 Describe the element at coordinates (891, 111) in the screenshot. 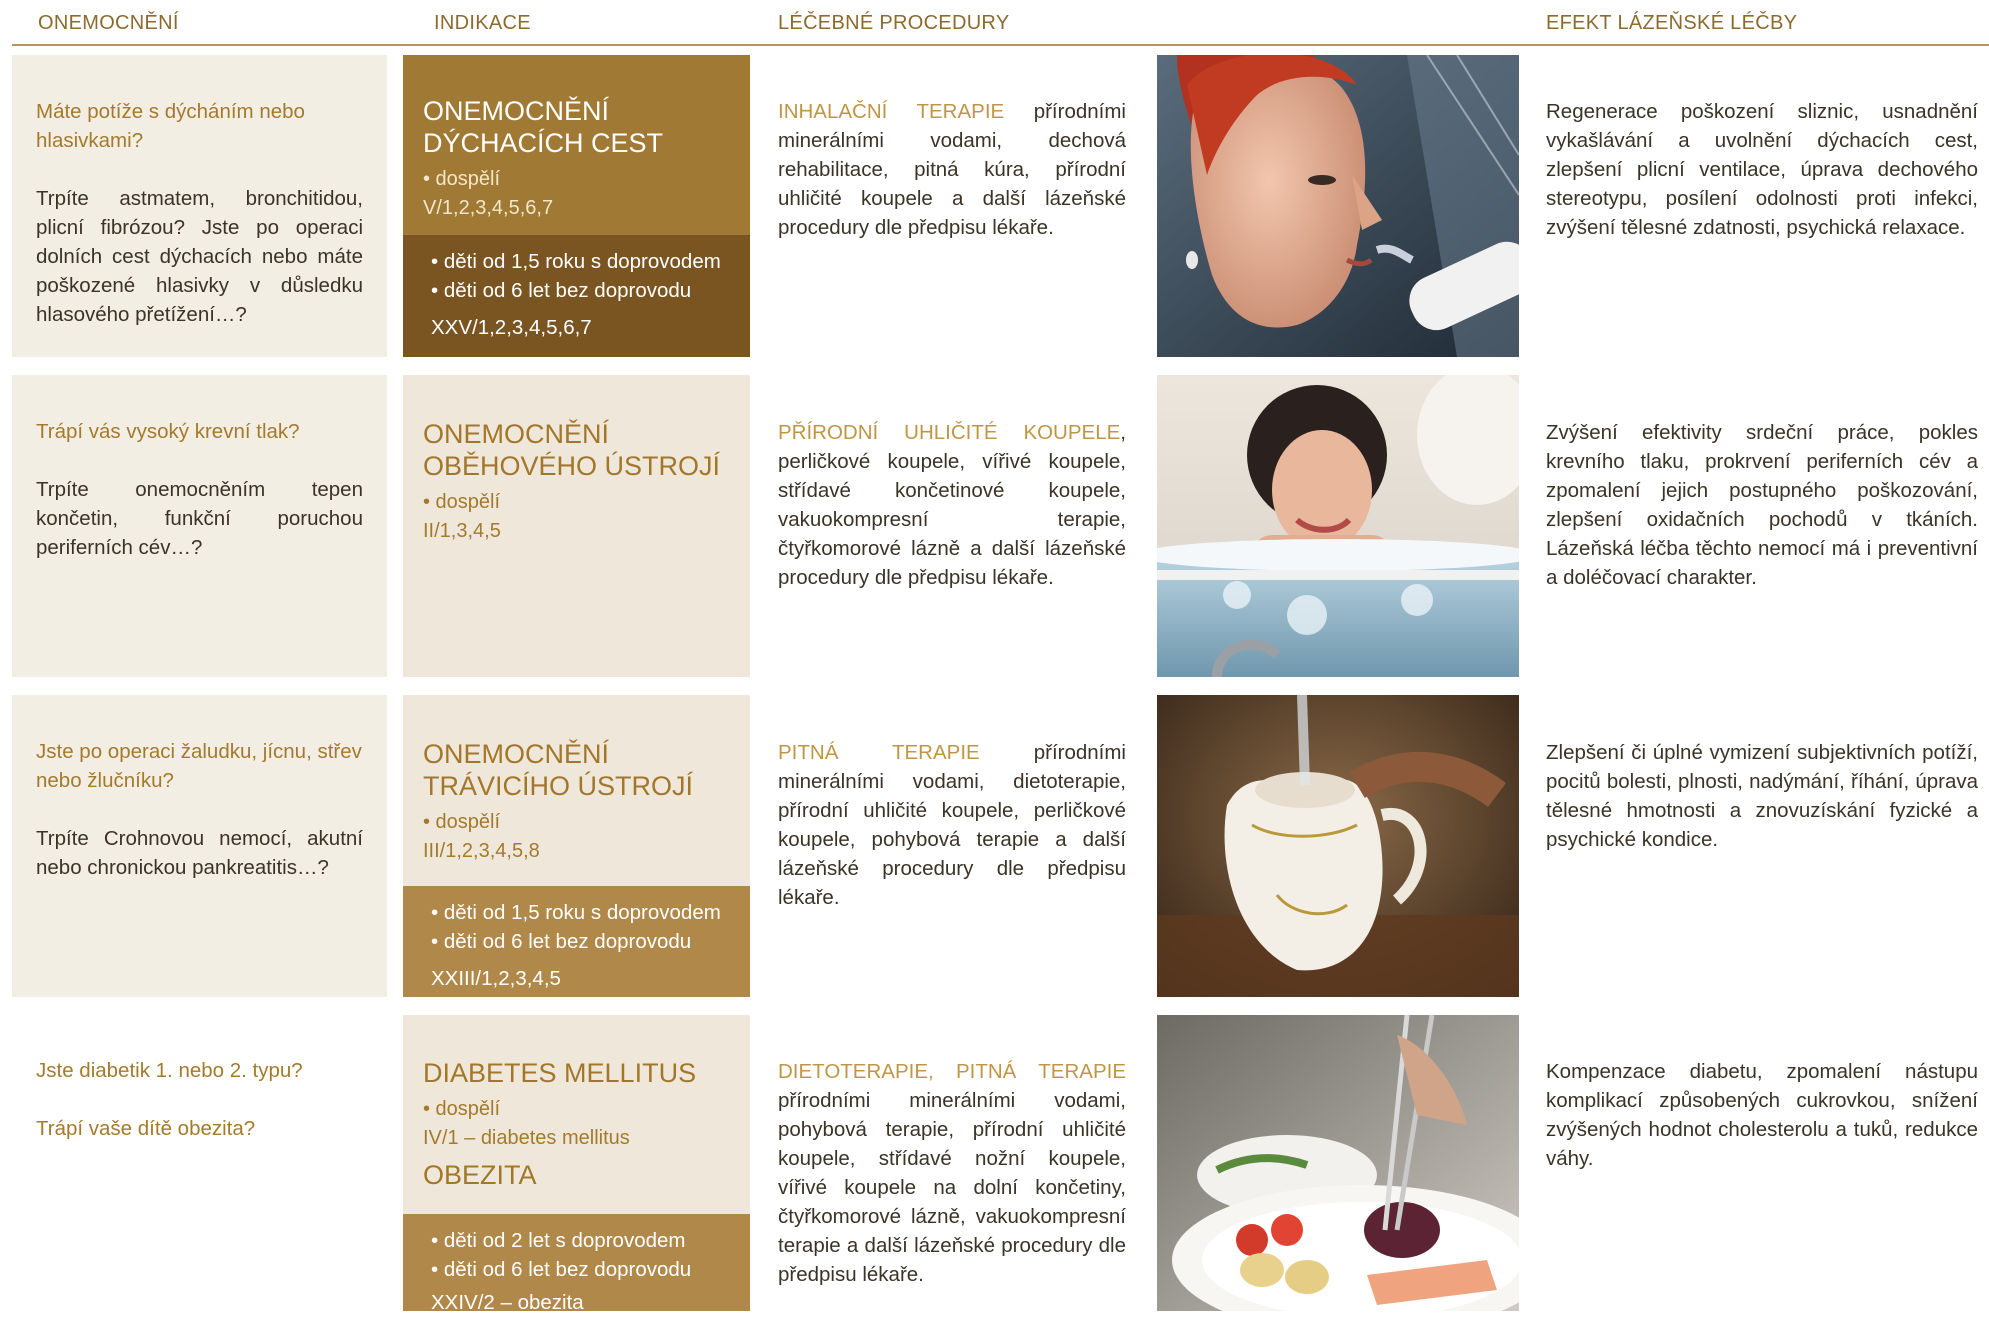

I see `procedure-highlight: INHALAČNÍ TERAPIE` at that location.